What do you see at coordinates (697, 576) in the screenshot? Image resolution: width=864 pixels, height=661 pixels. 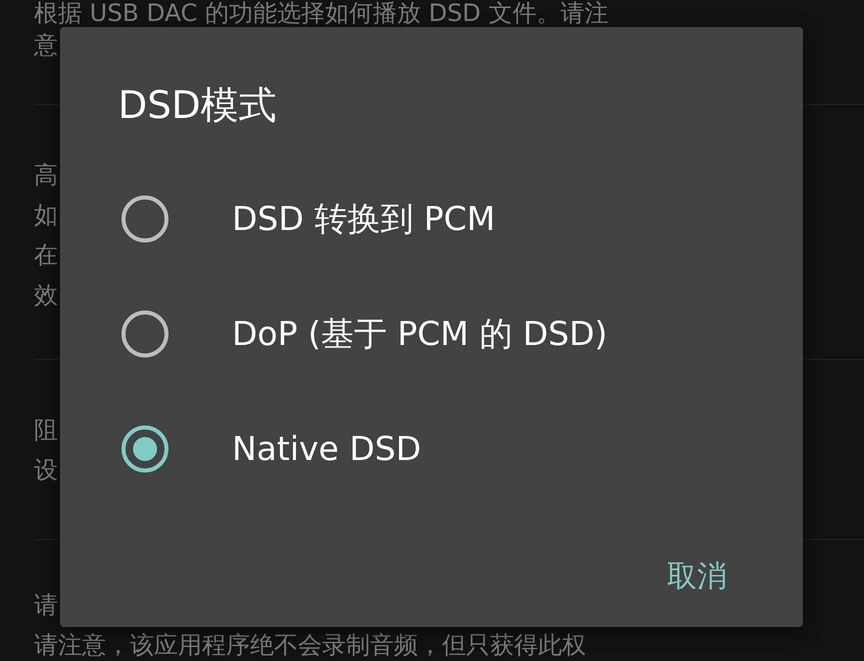 I see `cancel-button: 取消` at bounding box center [697, 576].